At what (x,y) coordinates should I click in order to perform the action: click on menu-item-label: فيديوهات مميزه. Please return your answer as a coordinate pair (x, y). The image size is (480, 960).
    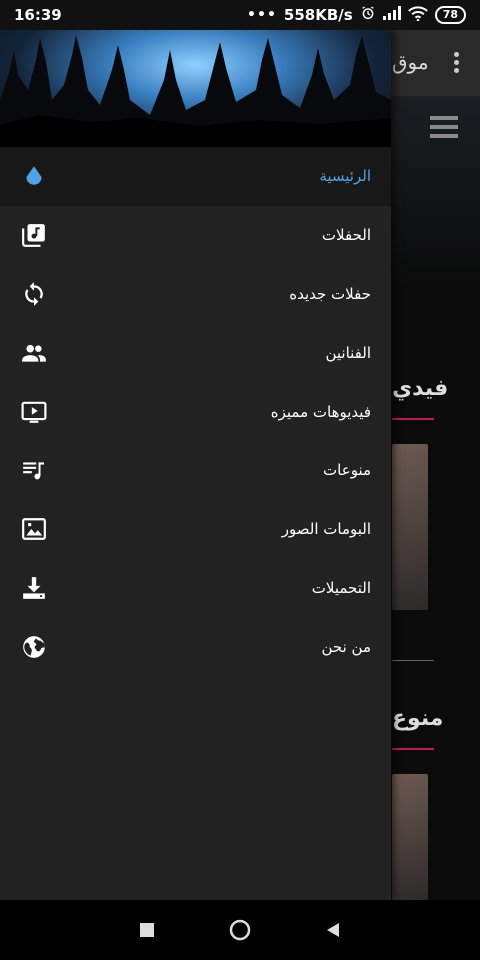
    Looking at the image, I should click on (320, 411).